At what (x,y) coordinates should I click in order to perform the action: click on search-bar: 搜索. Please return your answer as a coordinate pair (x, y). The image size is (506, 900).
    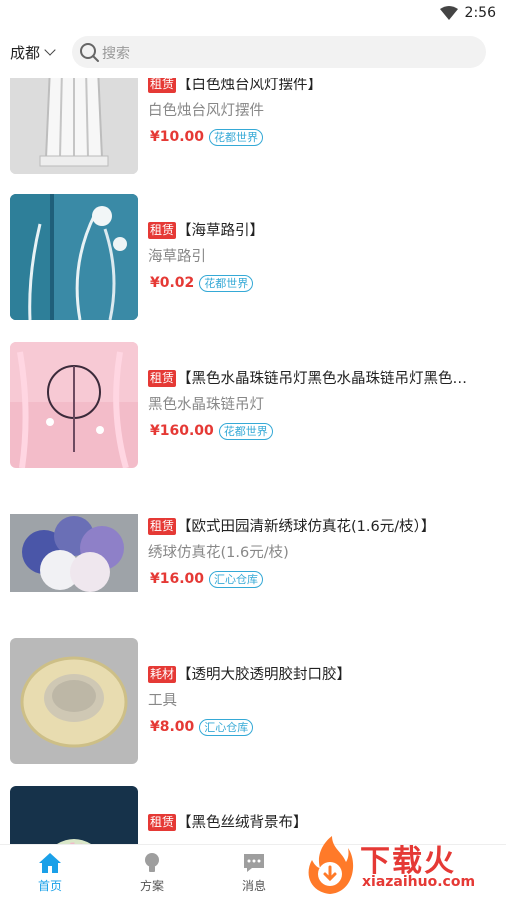
    Looking at the image, I should click on (279, 52).